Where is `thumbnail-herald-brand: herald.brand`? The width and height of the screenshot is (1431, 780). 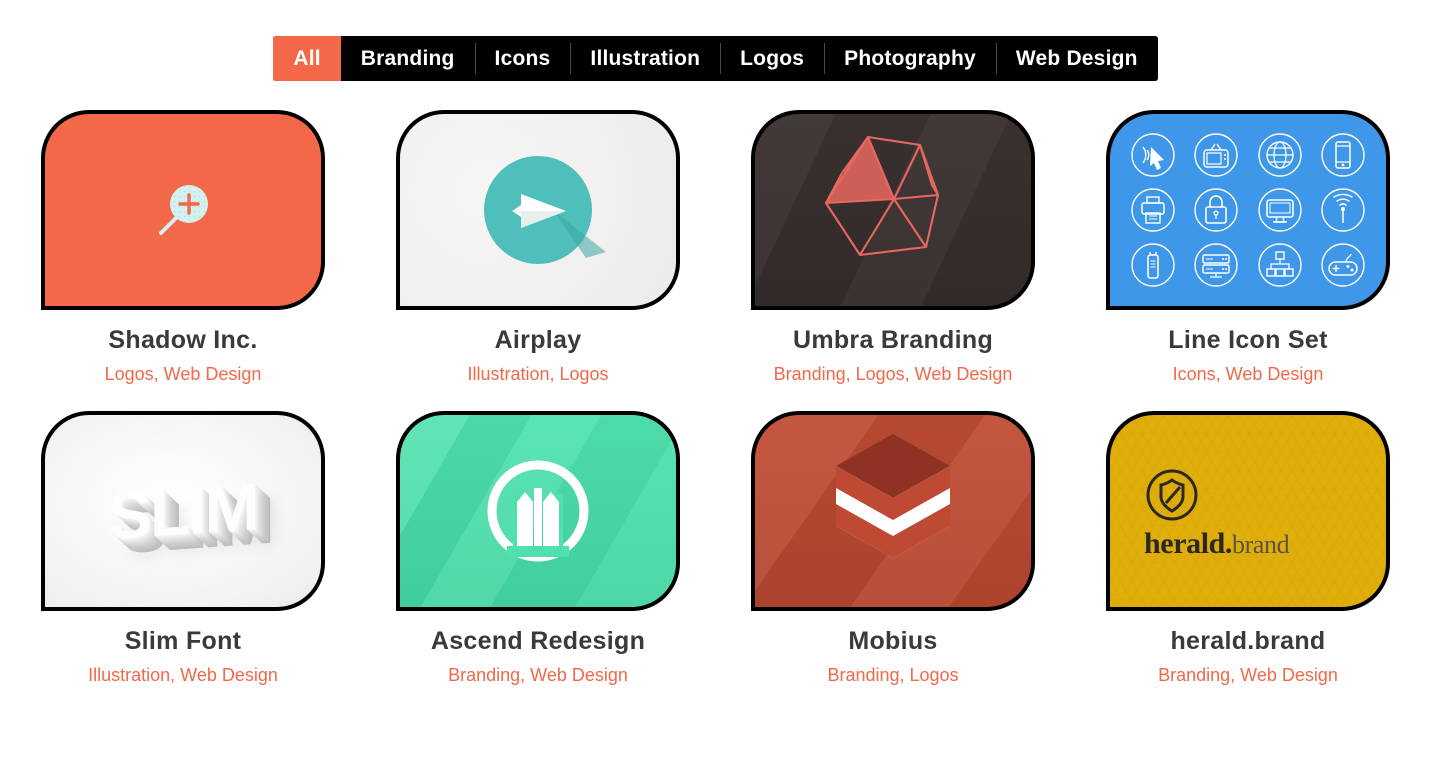
thumbnail-herald-brand: herald.brand is located at coordinates (1248, 511).